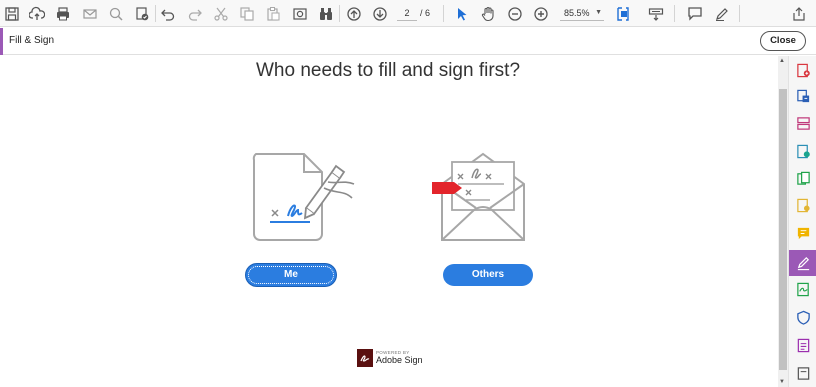 The image size is (816, 387). What do you see at coordinates (388, 70) in the screenshot?
I see `page-title: Who needs to fill and sign first?` at bounding box center [388, 70].